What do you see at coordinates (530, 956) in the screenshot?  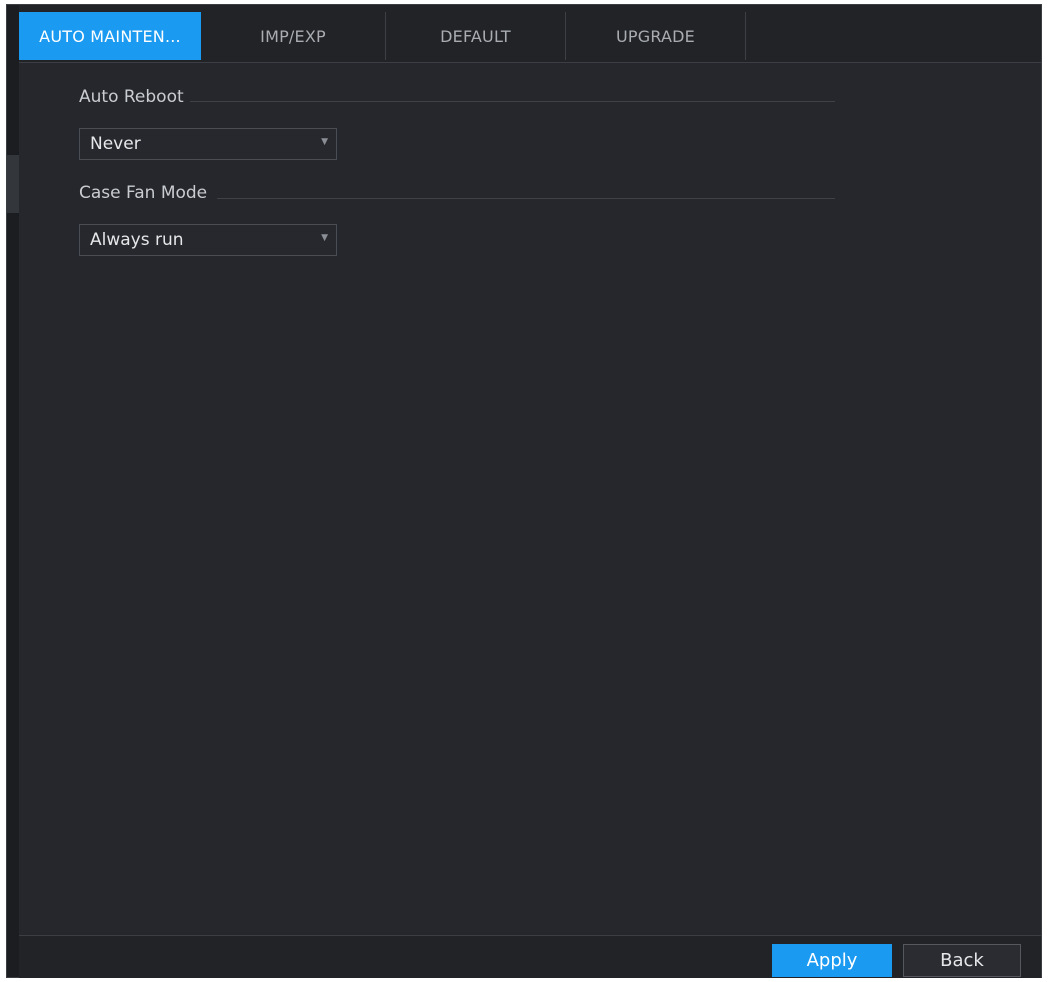 I see `footer-bar: Apply Back` at bounding box center [530, 956].